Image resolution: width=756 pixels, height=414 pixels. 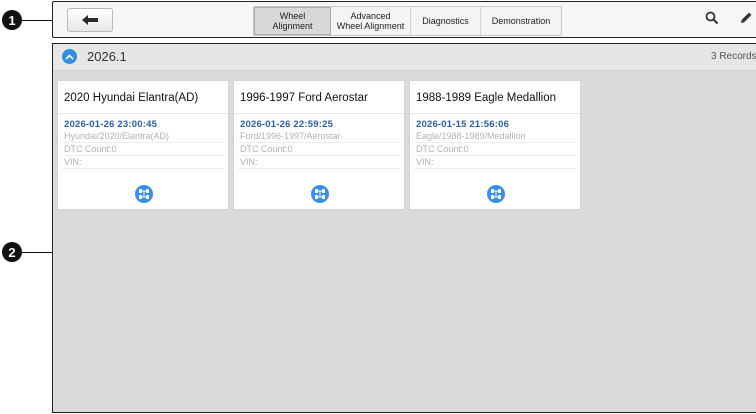 I want to click on tab-label-line2: Wheel Alignment, so click(x=370, y=26).